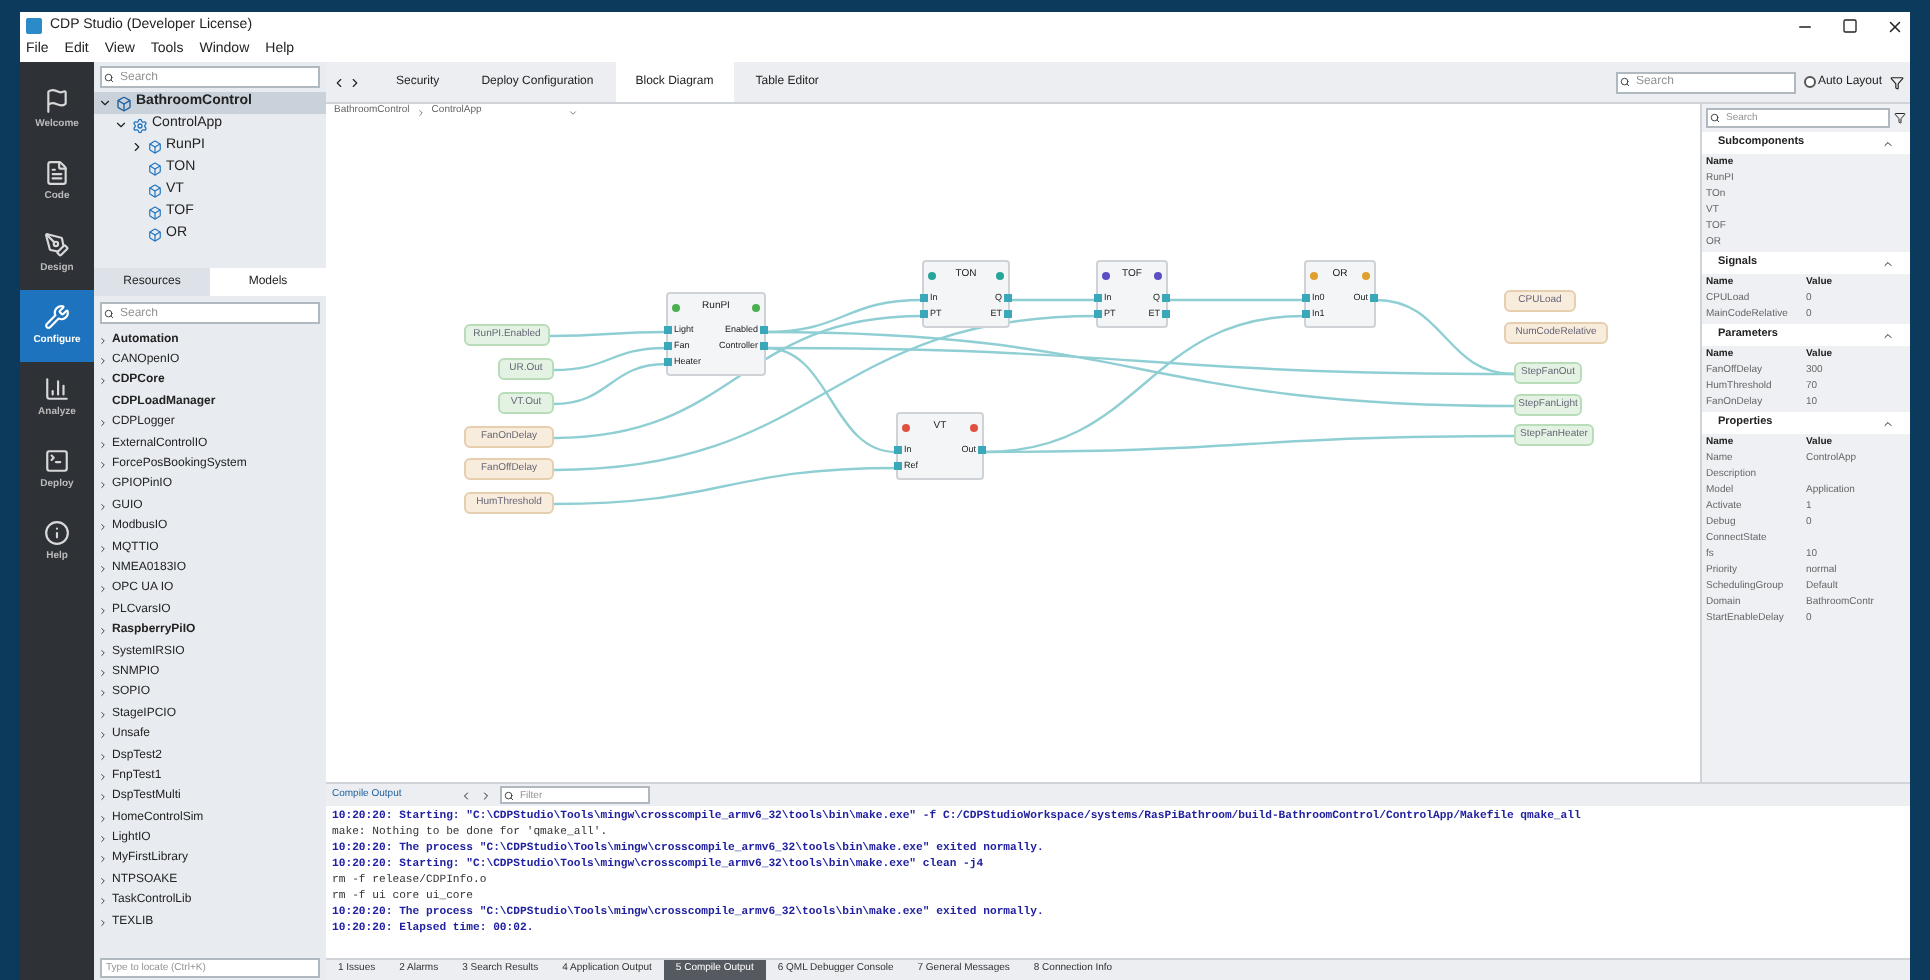  I want to click on terminal-icon, so click(57, 460).